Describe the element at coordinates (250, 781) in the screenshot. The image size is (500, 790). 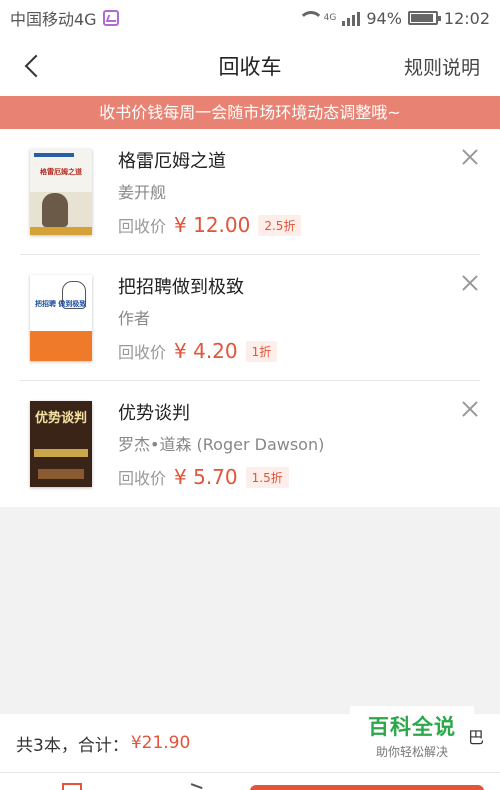
I see `bottom-tab-strip` at that location.